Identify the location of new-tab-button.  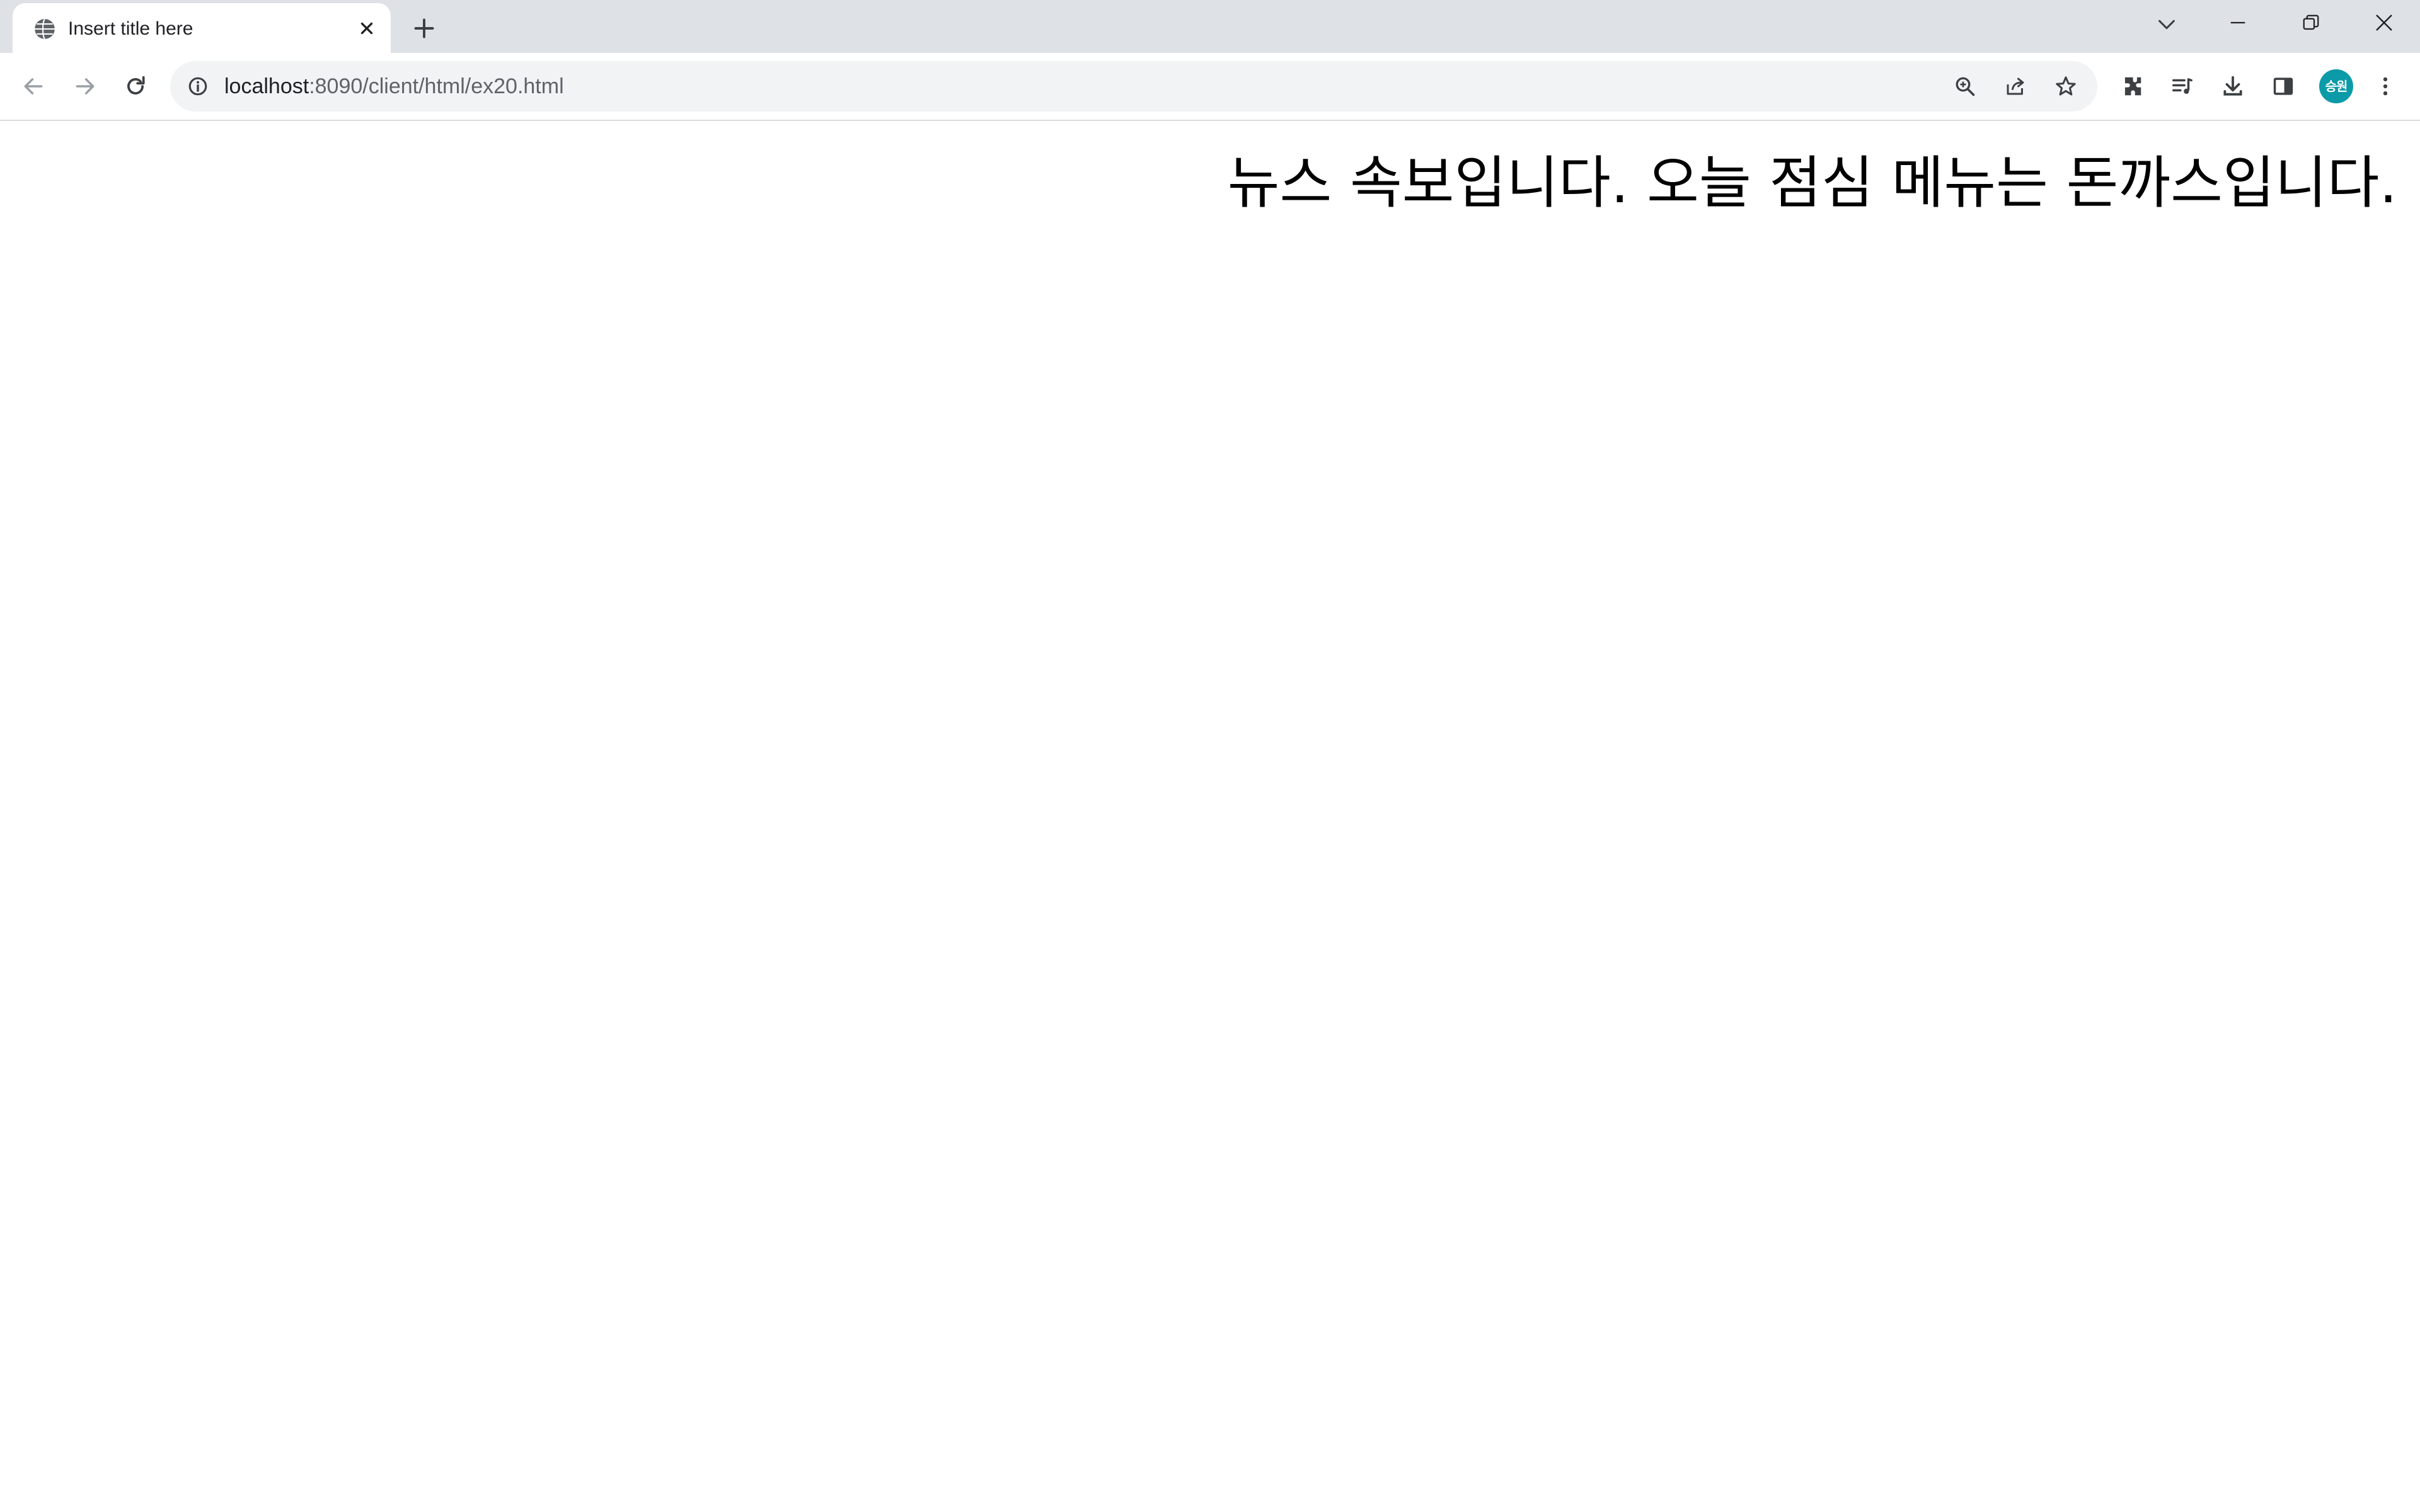
(424, 28).